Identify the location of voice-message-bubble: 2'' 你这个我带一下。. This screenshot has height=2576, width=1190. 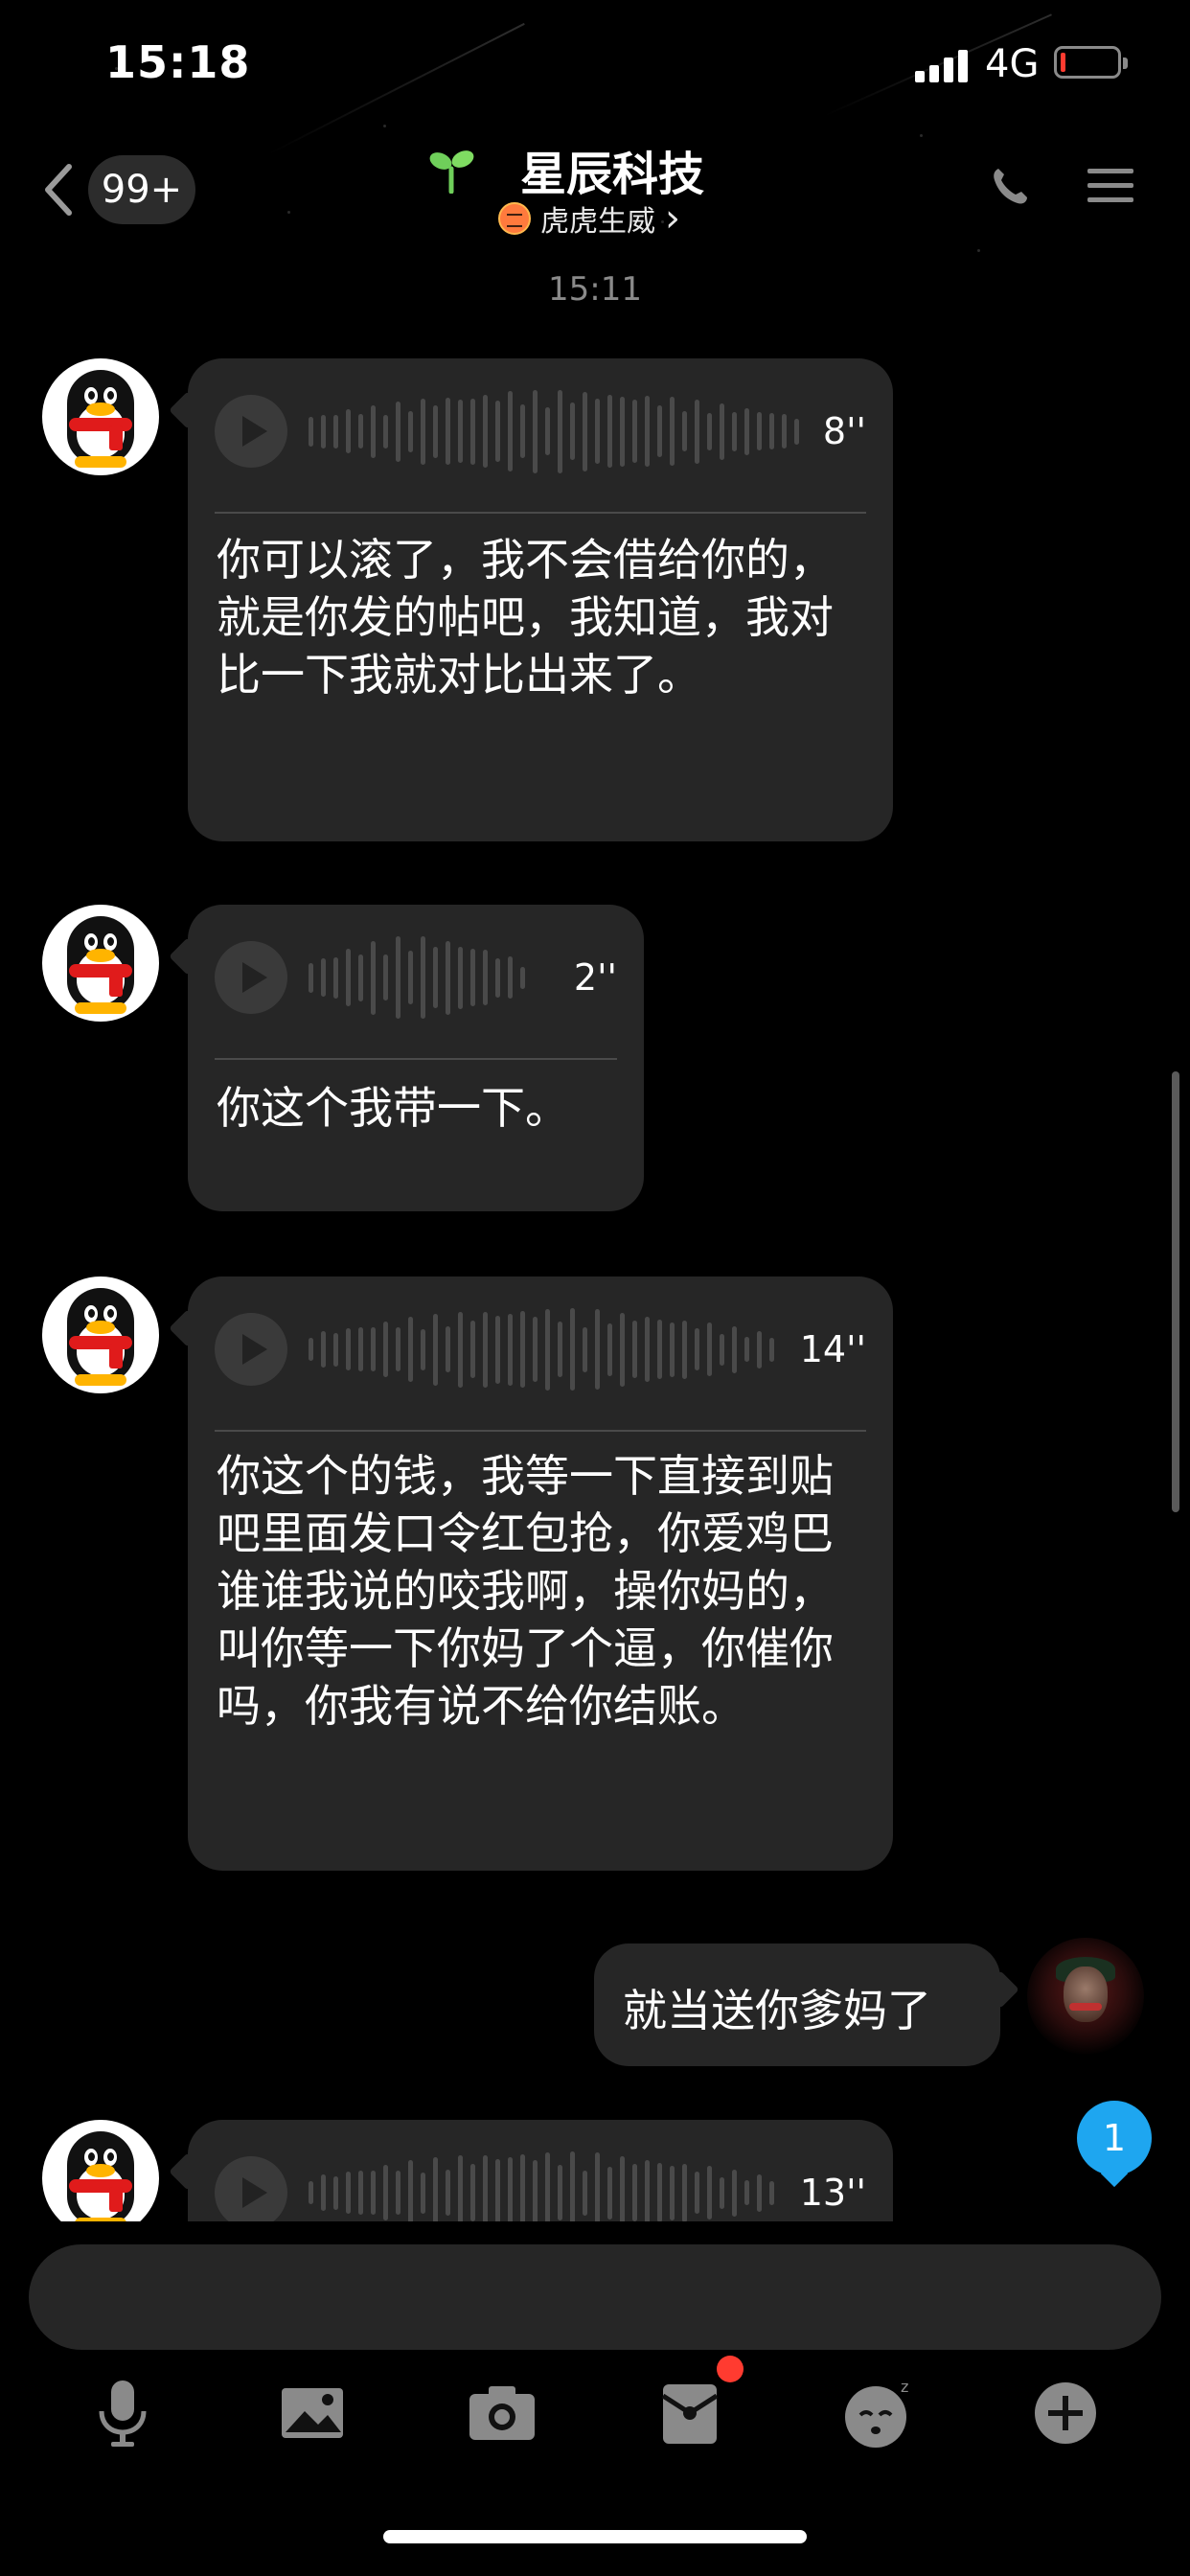
(406, 1058).